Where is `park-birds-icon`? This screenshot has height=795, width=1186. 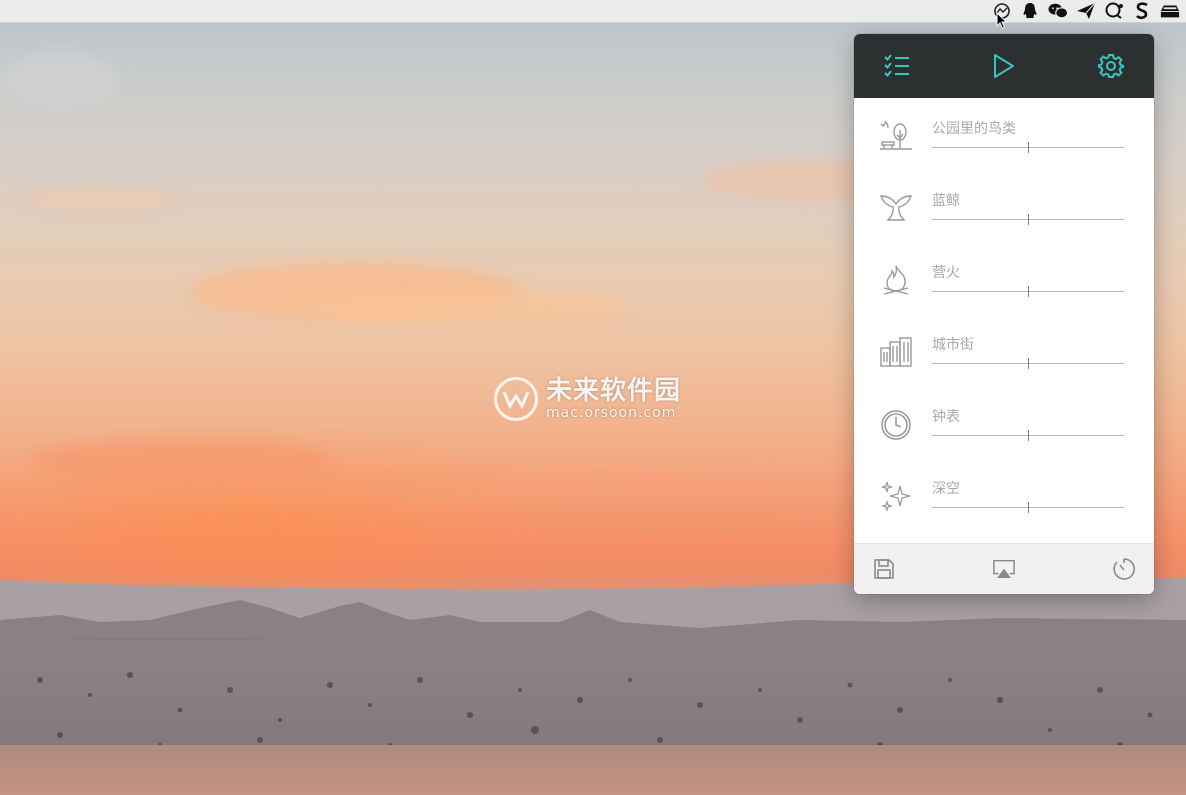
park-birds-icon is located at coordinates (896, 135).